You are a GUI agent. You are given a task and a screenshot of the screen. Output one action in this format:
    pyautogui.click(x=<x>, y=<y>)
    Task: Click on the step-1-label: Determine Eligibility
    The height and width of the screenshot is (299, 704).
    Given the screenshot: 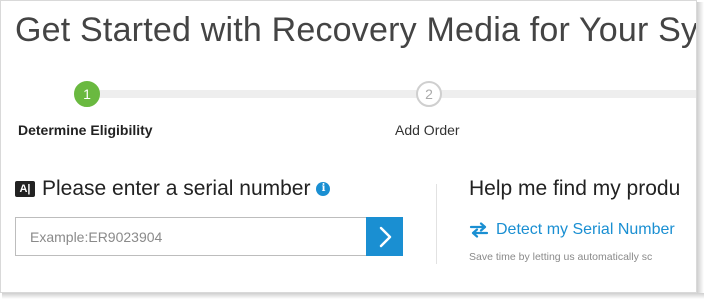 What is the action you would take?
    pyautogui.click(x=85, y=130)
    